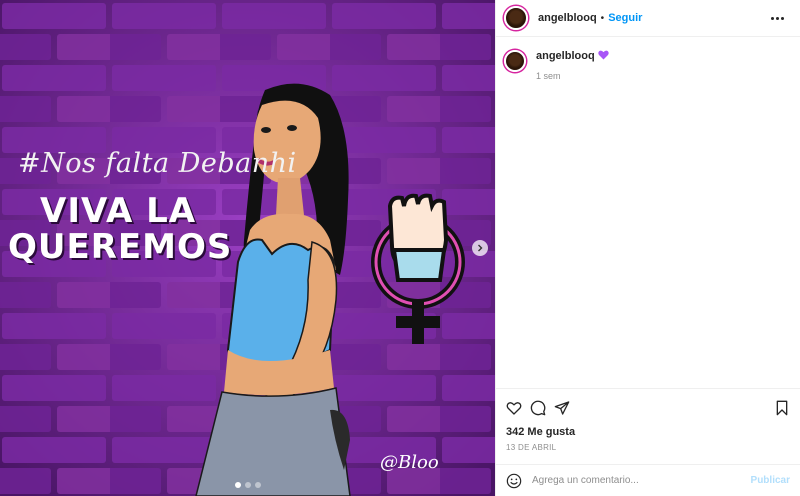 Image resolution: width=800 pixels, height=496 pixels. What do you see at coordinates (120, 247) in the screenshot?
I see `image-headline-line2: QUEREMOS` at bounding box center [120, 247].